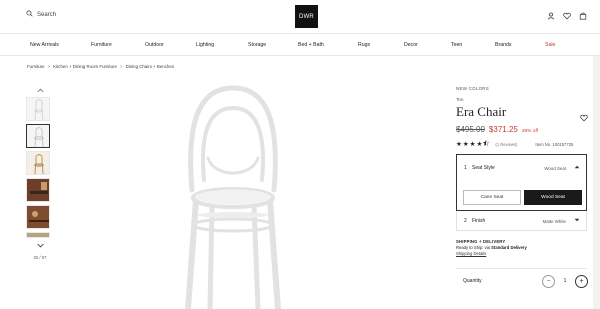 The height and width of the screenshot is (309, 600). I want to click on shipping-details-link: Shipping Details, so click(522, 254).